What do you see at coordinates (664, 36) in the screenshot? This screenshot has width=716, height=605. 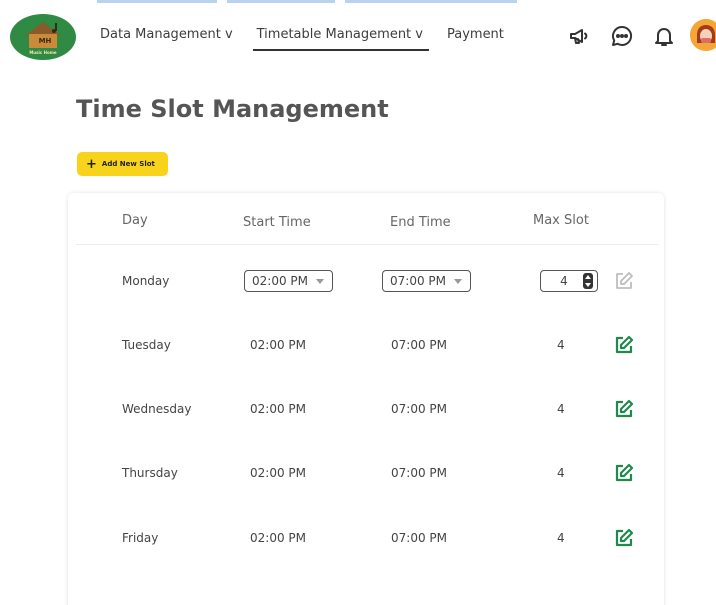 I see `bell-icon` at bounding box center [664, 36].